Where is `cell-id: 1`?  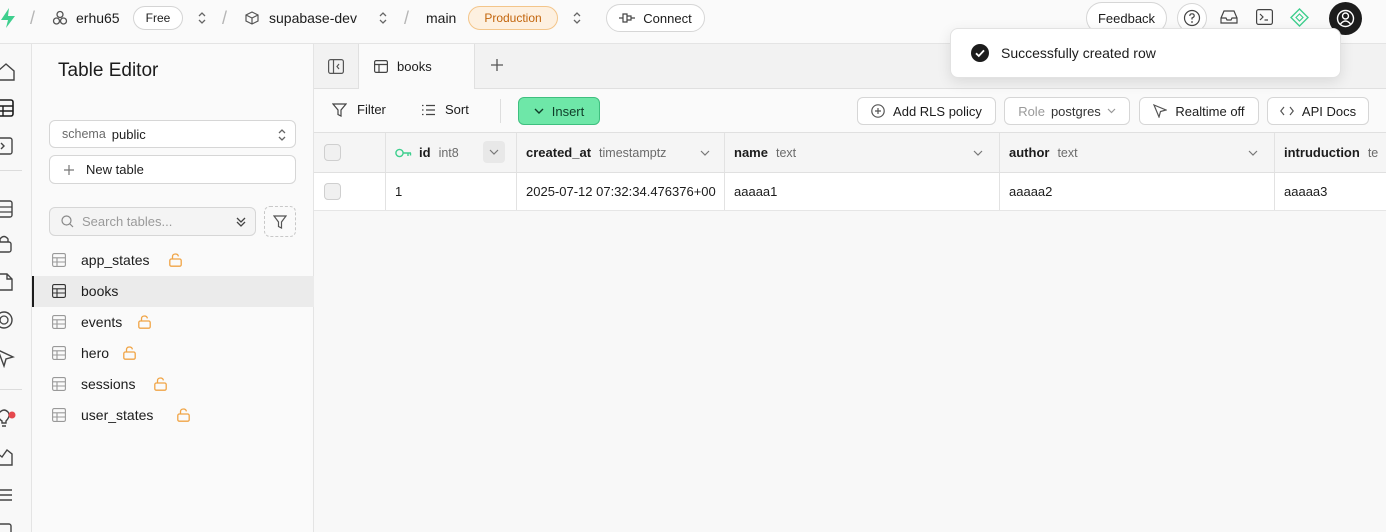 cell-id: 1 is located at coordinates (451, 191).